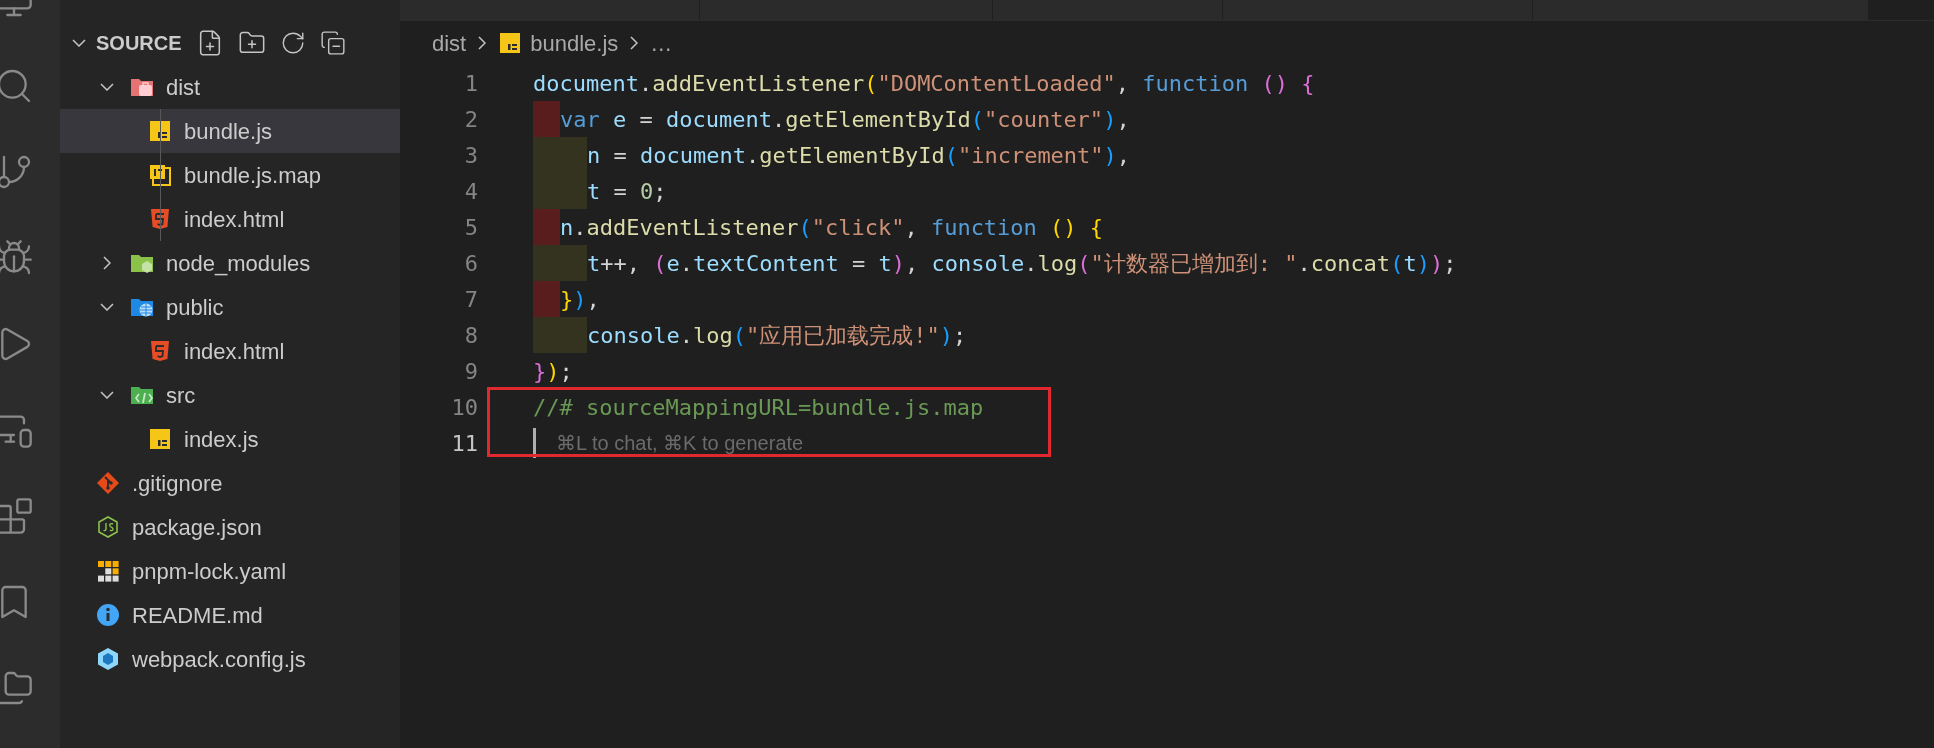 The image size is (1934, 748). Describe the element at coordinates (470, 335) in the screenshot. I see `line-number: 8` at that location.